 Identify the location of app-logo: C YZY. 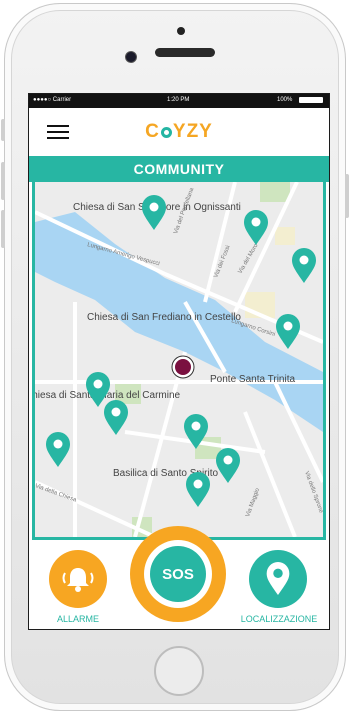
(179, 131).